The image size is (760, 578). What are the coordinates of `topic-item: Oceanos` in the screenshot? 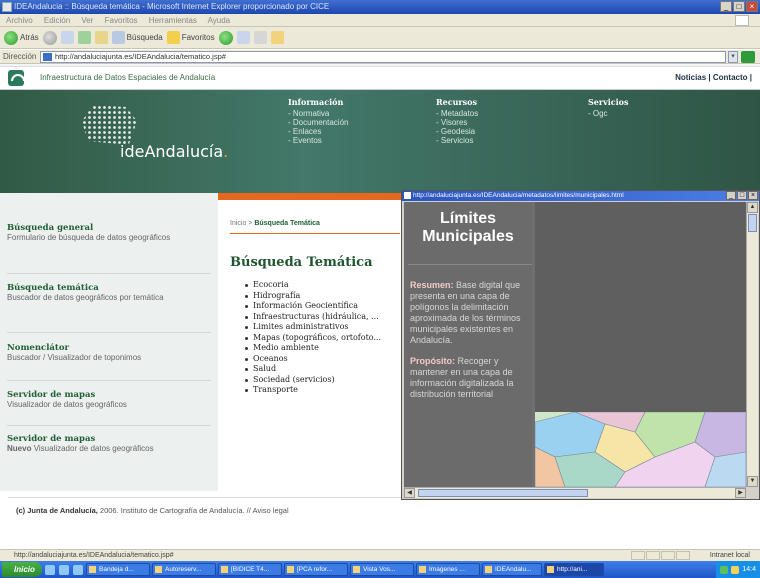 It's located at (312, 359).